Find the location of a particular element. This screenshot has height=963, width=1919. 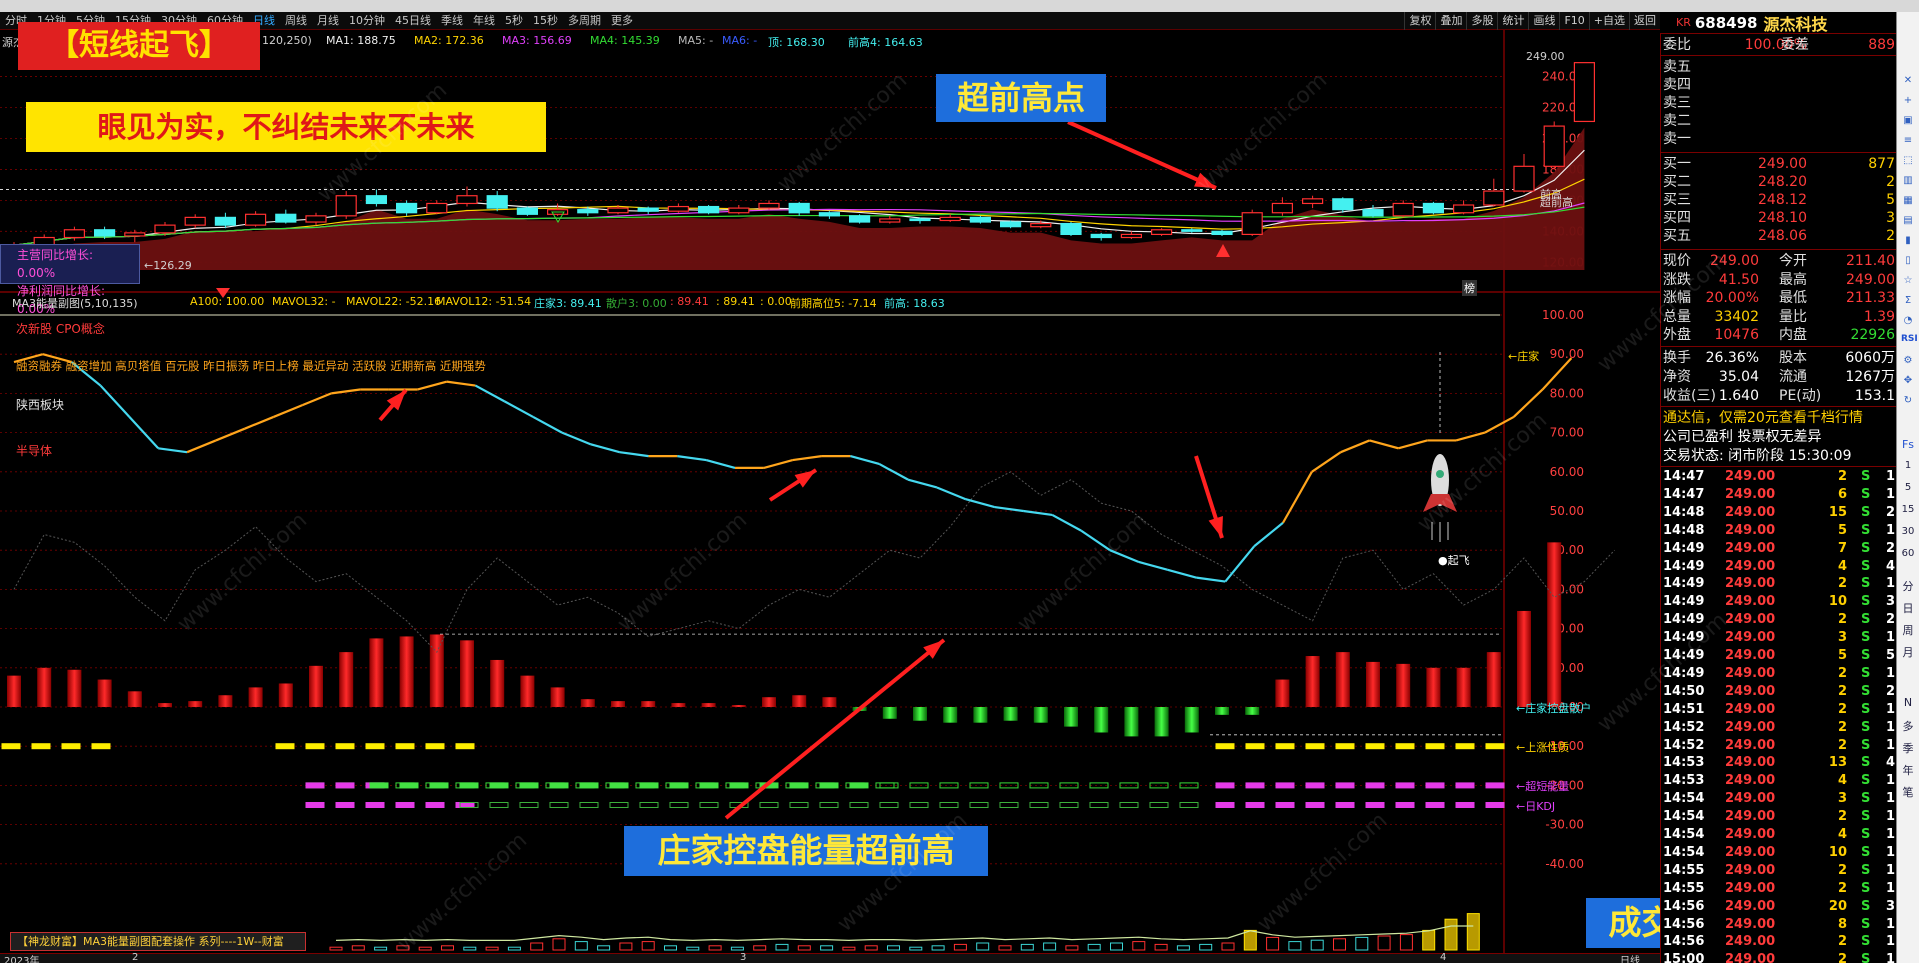

period-tab-8: 月线 is located at coordinates (328, 21).